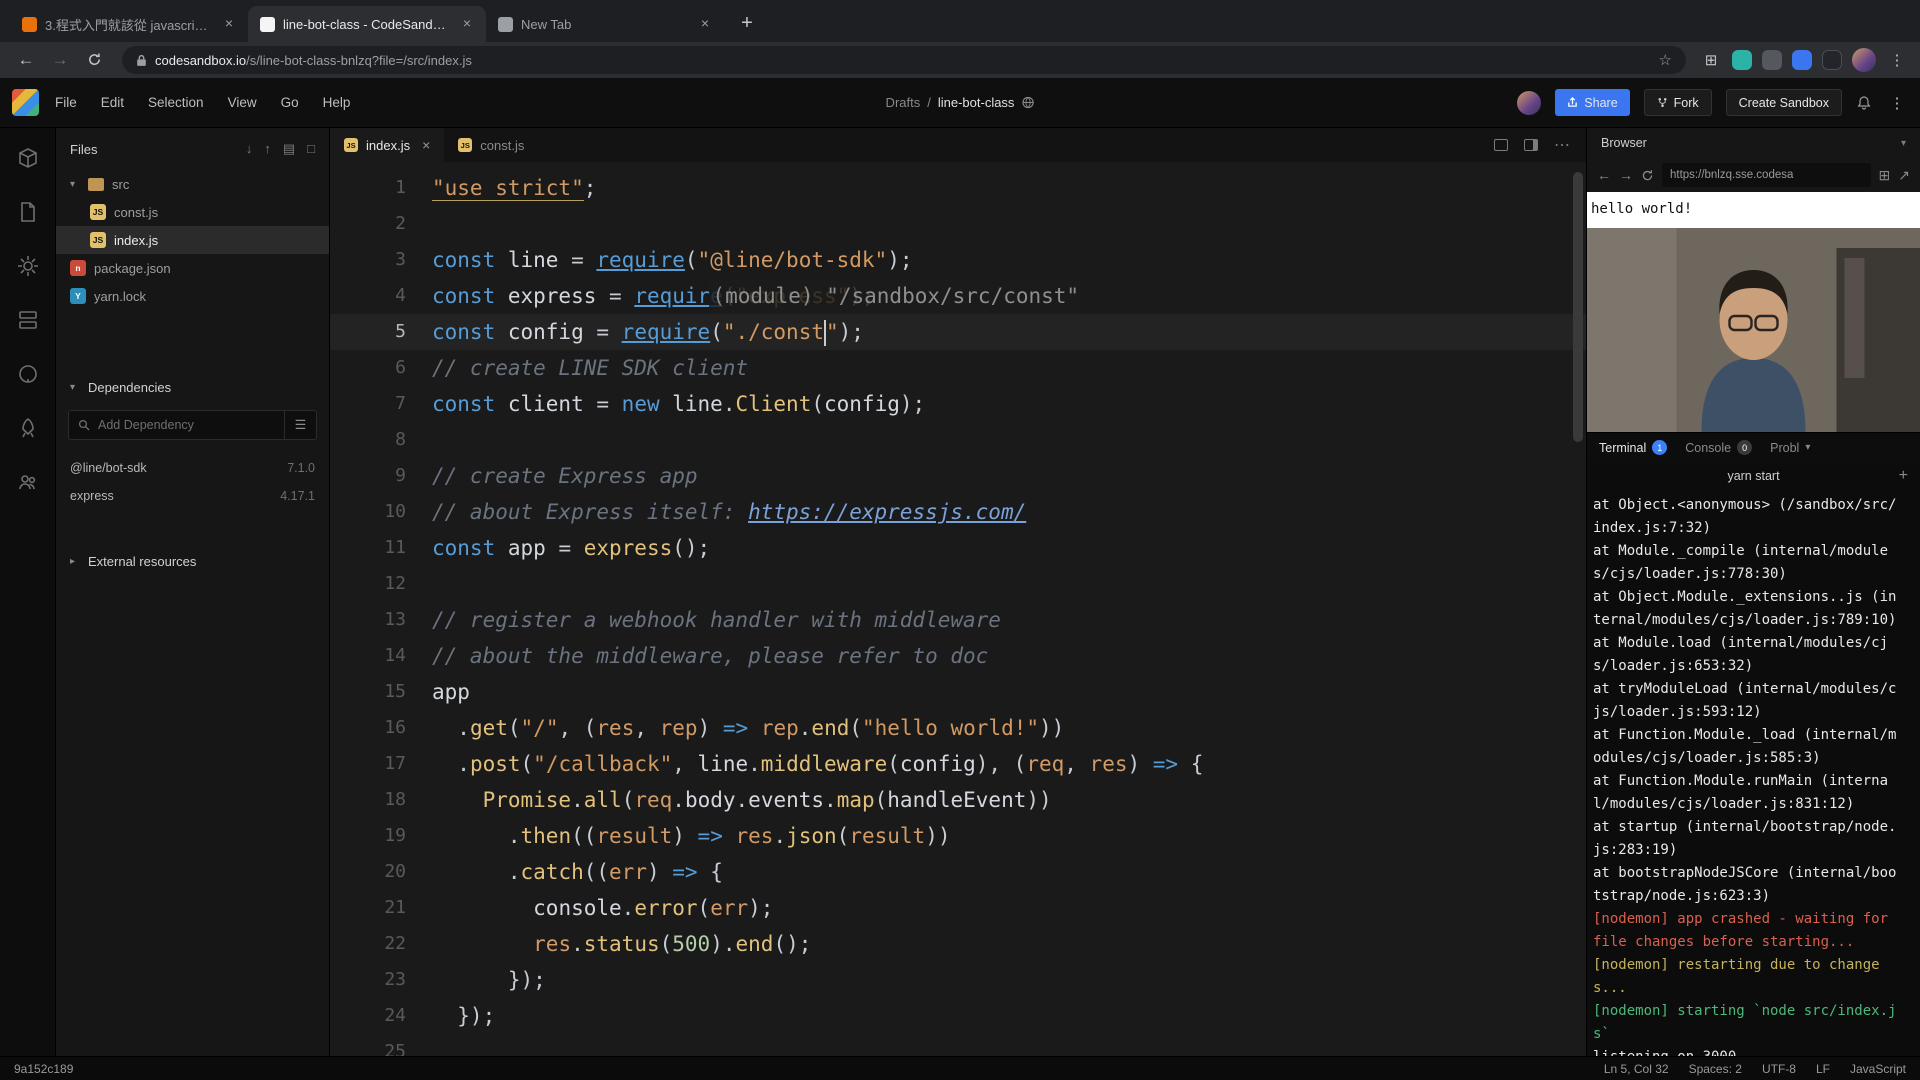 This screenshot has height=1080, width=1920. I want to click on menu-view: View, so click(242, 102).